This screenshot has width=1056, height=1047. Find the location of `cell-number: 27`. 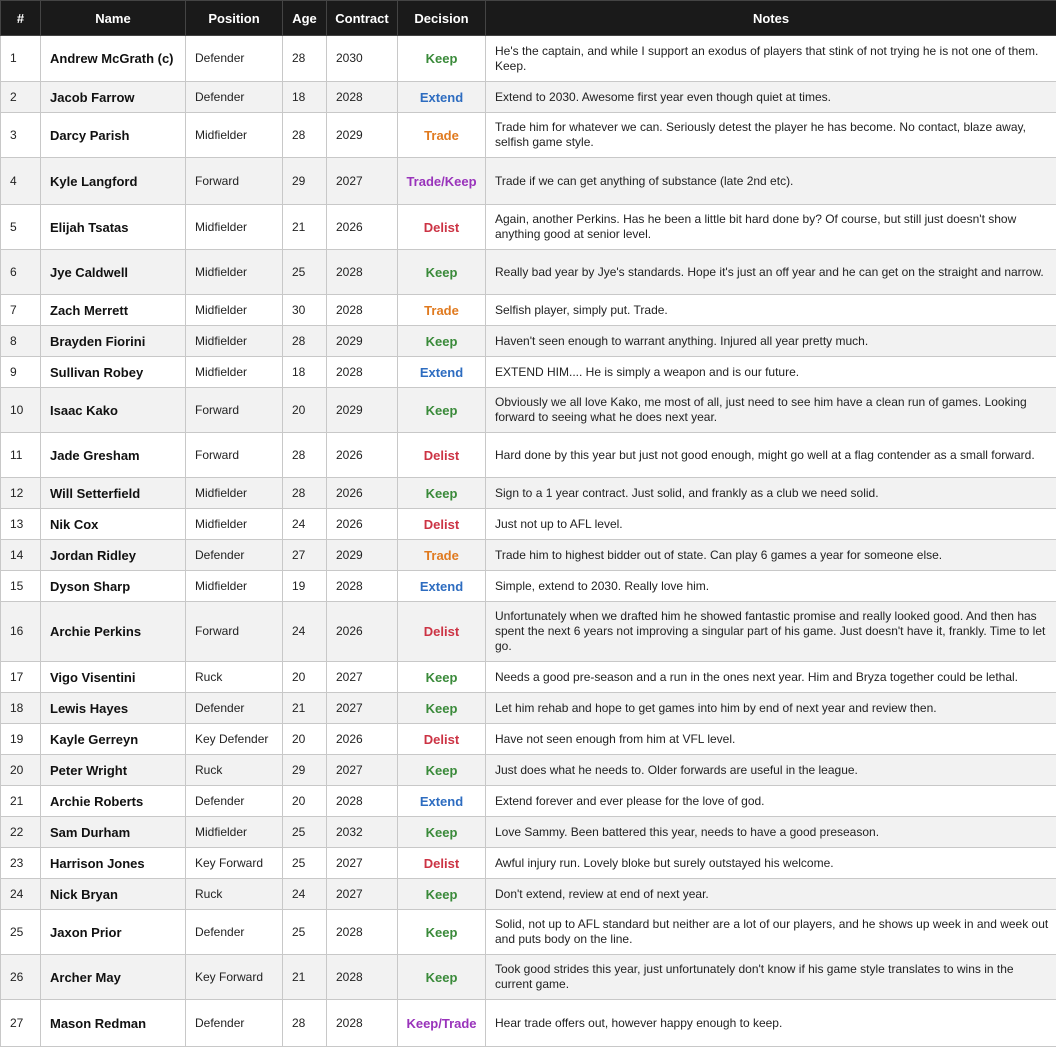

cell-number: 27 is located at coordinates (20, 1023).